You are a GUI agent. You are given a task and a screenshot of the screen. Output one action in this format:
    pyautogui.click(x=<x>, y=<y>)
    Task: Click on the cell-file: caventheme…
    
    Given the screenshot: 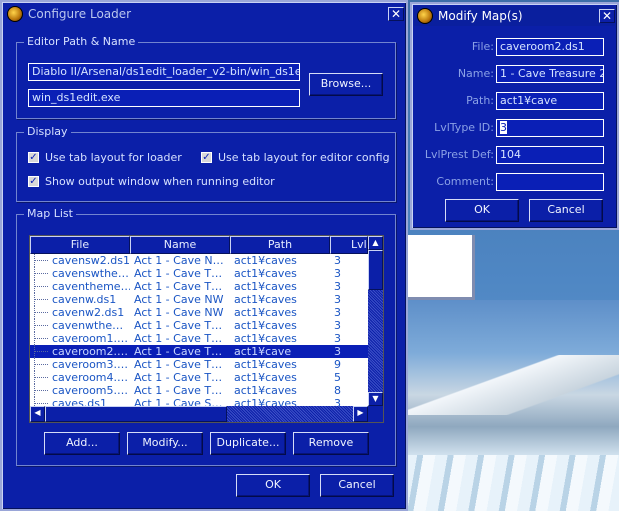 What is the action you would take?
    pyautogui.click(x=91, y=286)
    